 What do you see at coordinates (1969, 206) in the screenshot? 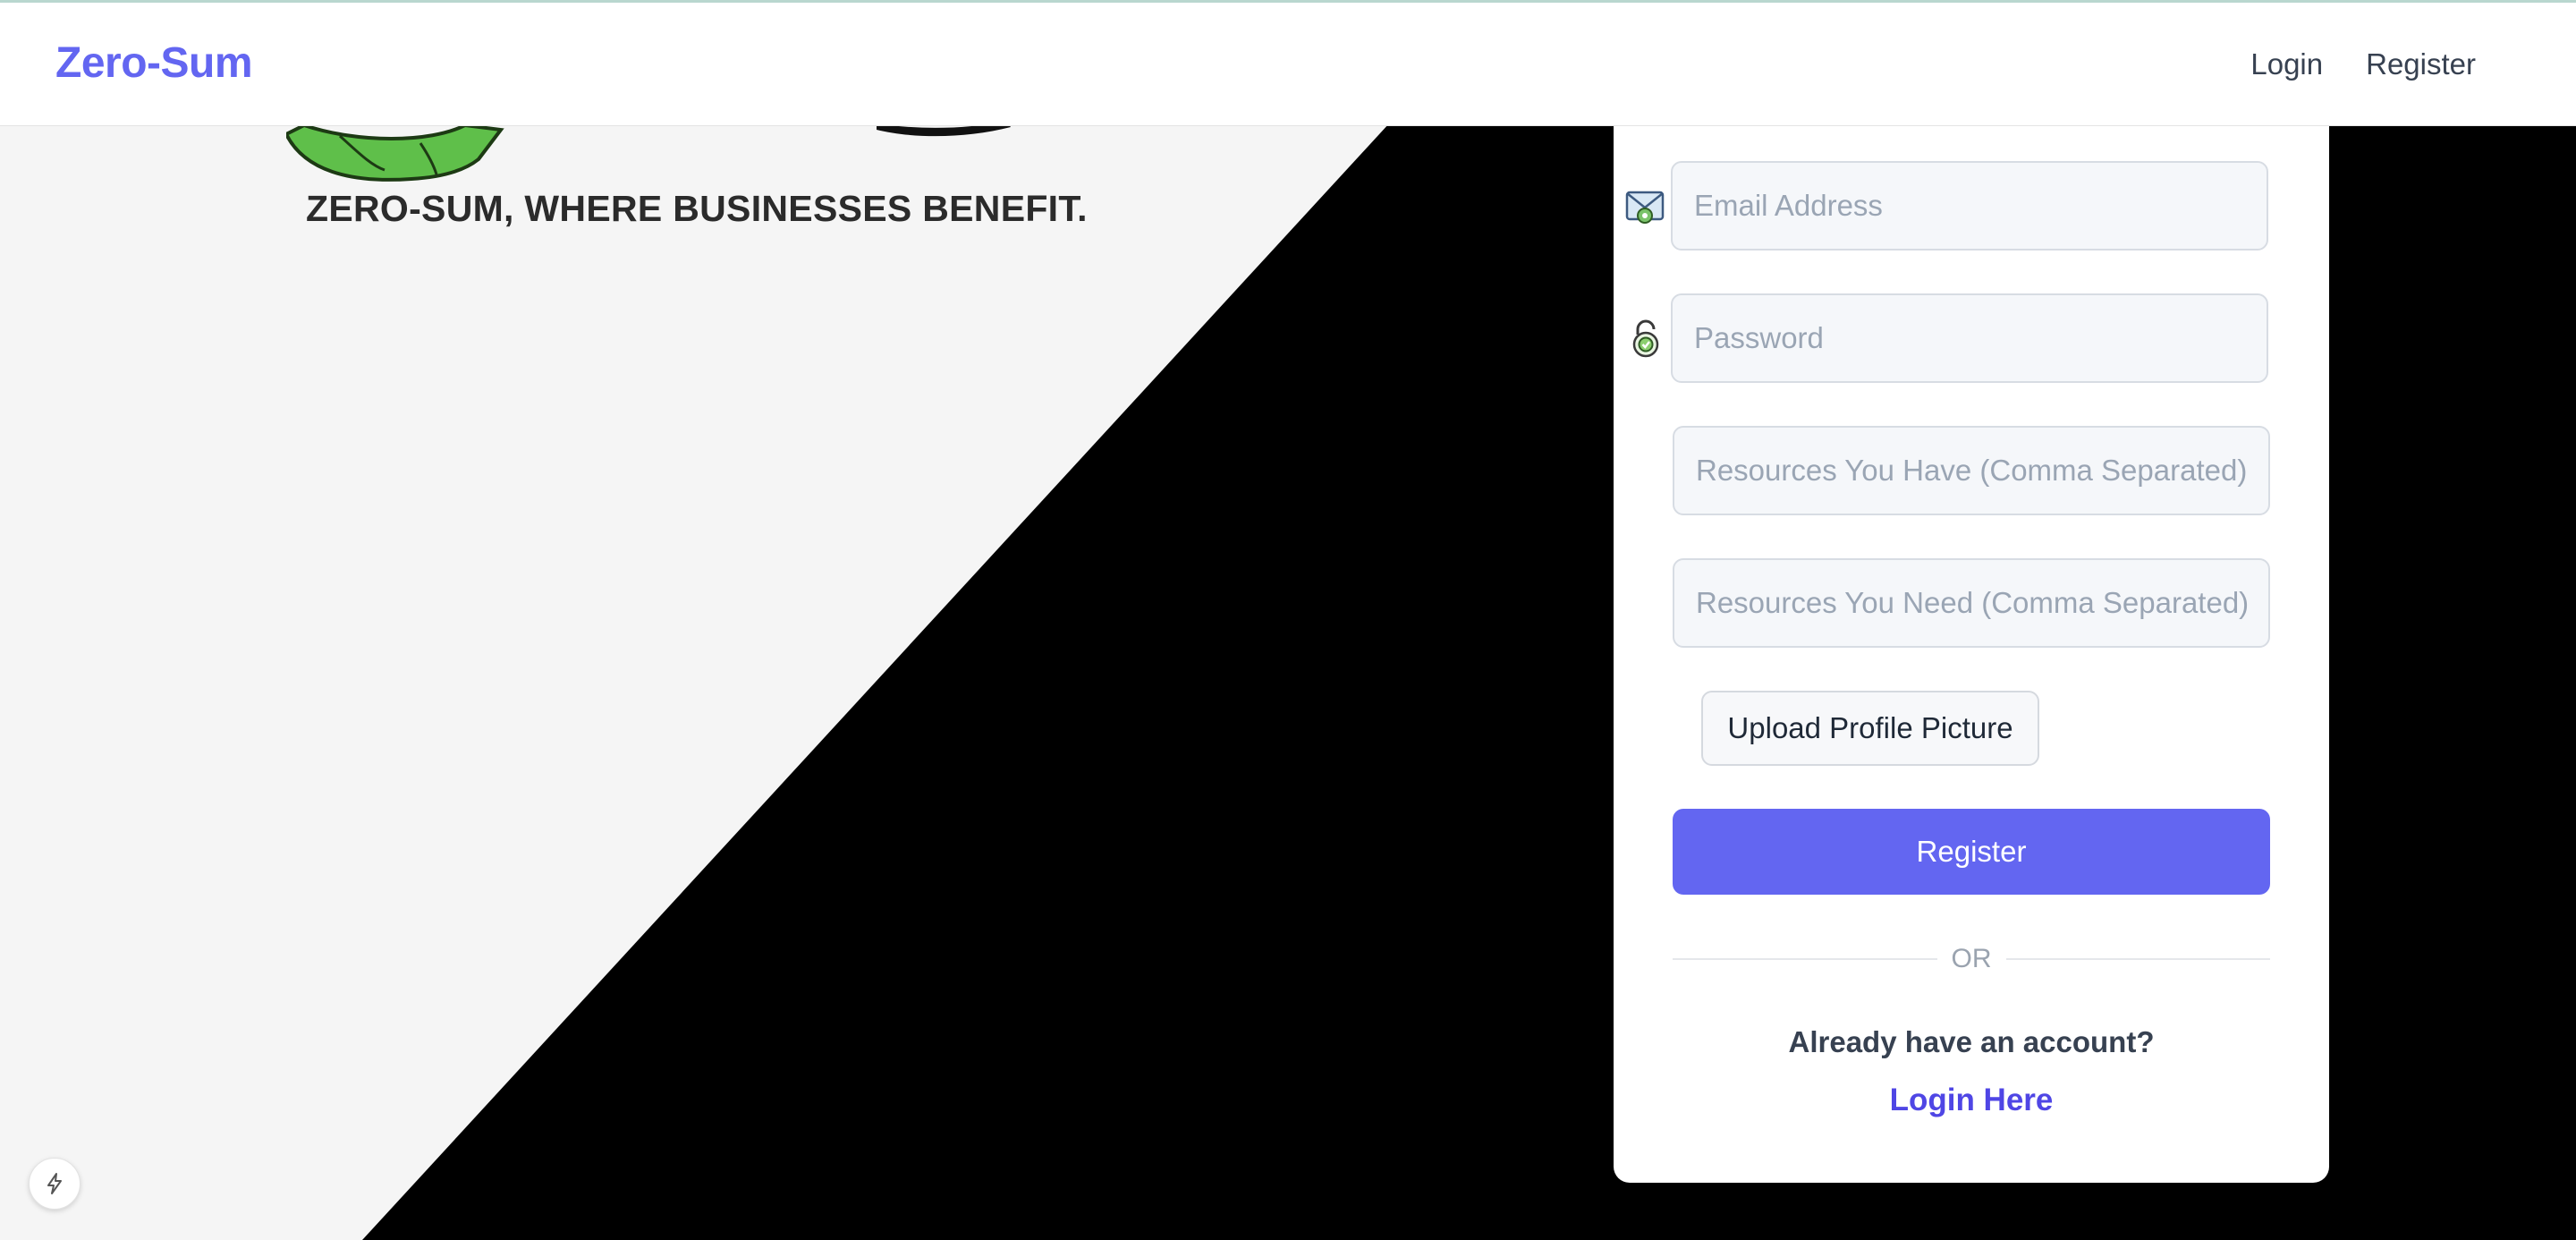
I see `email-field` at bounding box center [1969, 206].